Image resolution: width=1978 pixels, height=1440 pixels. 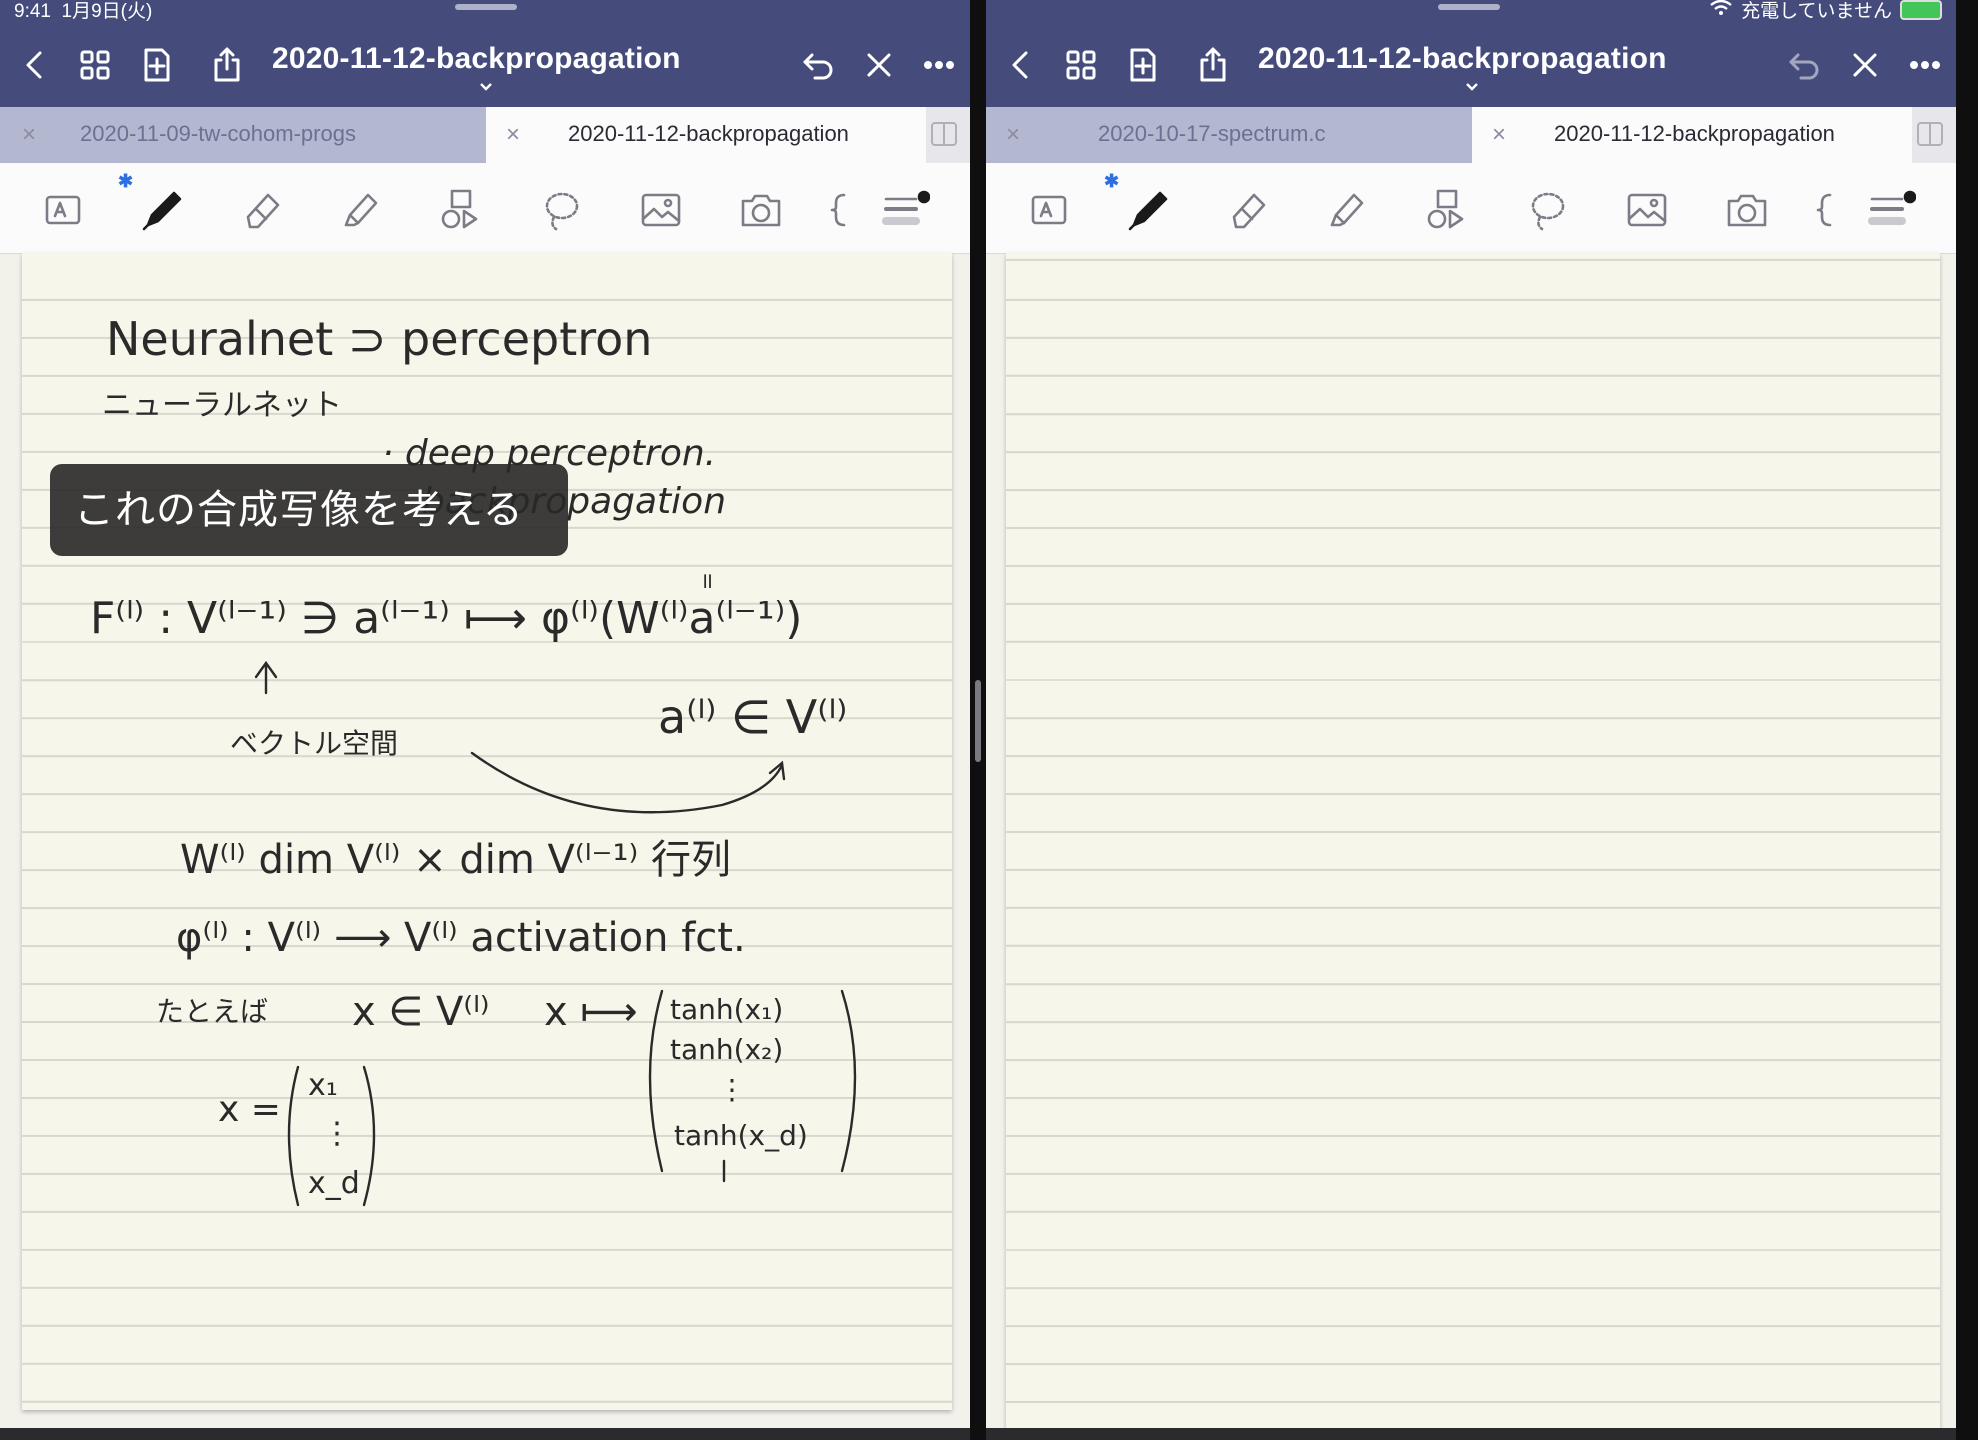 I want to click on curved-arrow, so click(x=627, y=782).